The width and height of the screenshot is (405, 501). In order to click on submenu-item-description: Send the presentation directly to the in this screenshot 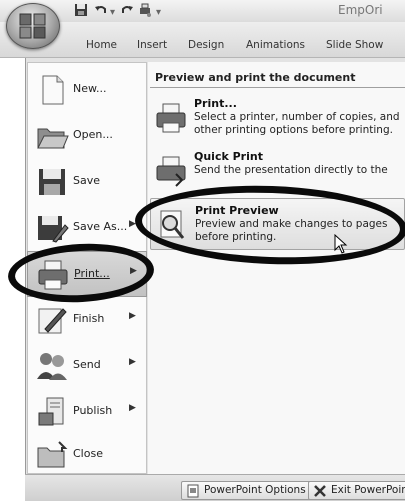, I will do `click(291, 170)`.